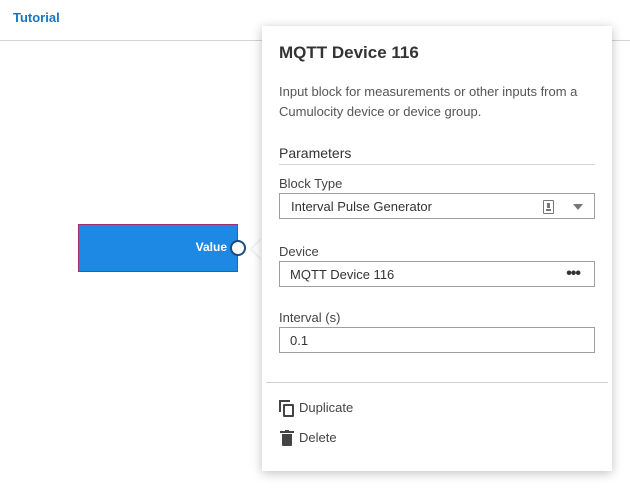 This screenshot has height=492, width=630. What do you see at coordinates (437, 164) in the screenshot?
I see `section-divider` at bounding box center [437, 164].